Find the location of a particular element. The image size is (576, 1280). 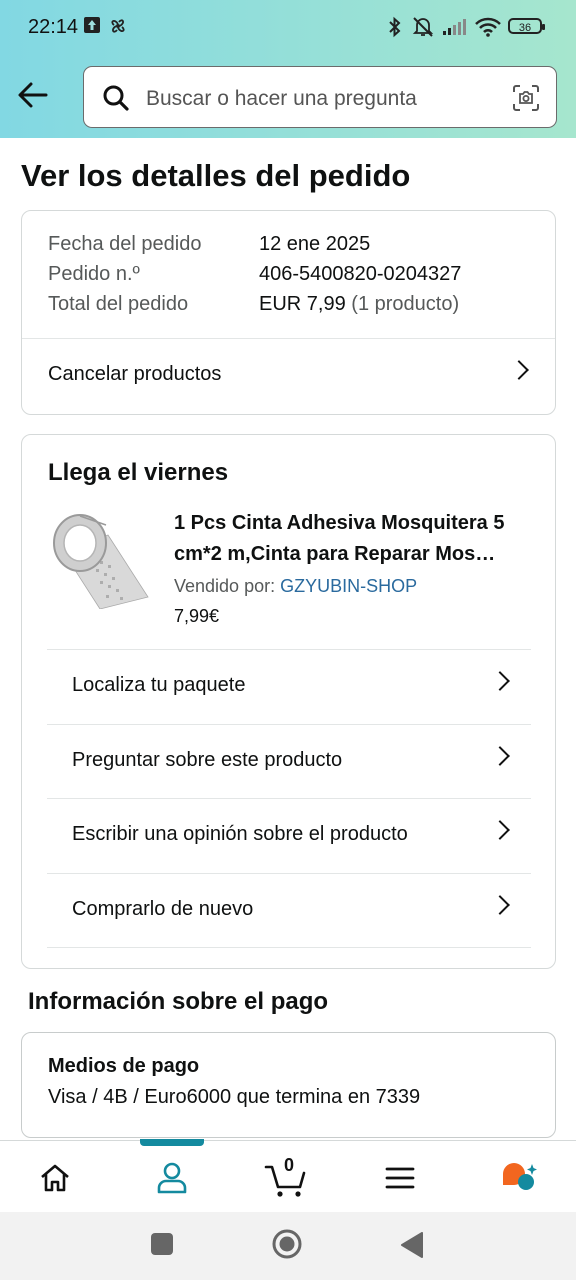

system-navigation-bar is located at coordinates (288, 1246).